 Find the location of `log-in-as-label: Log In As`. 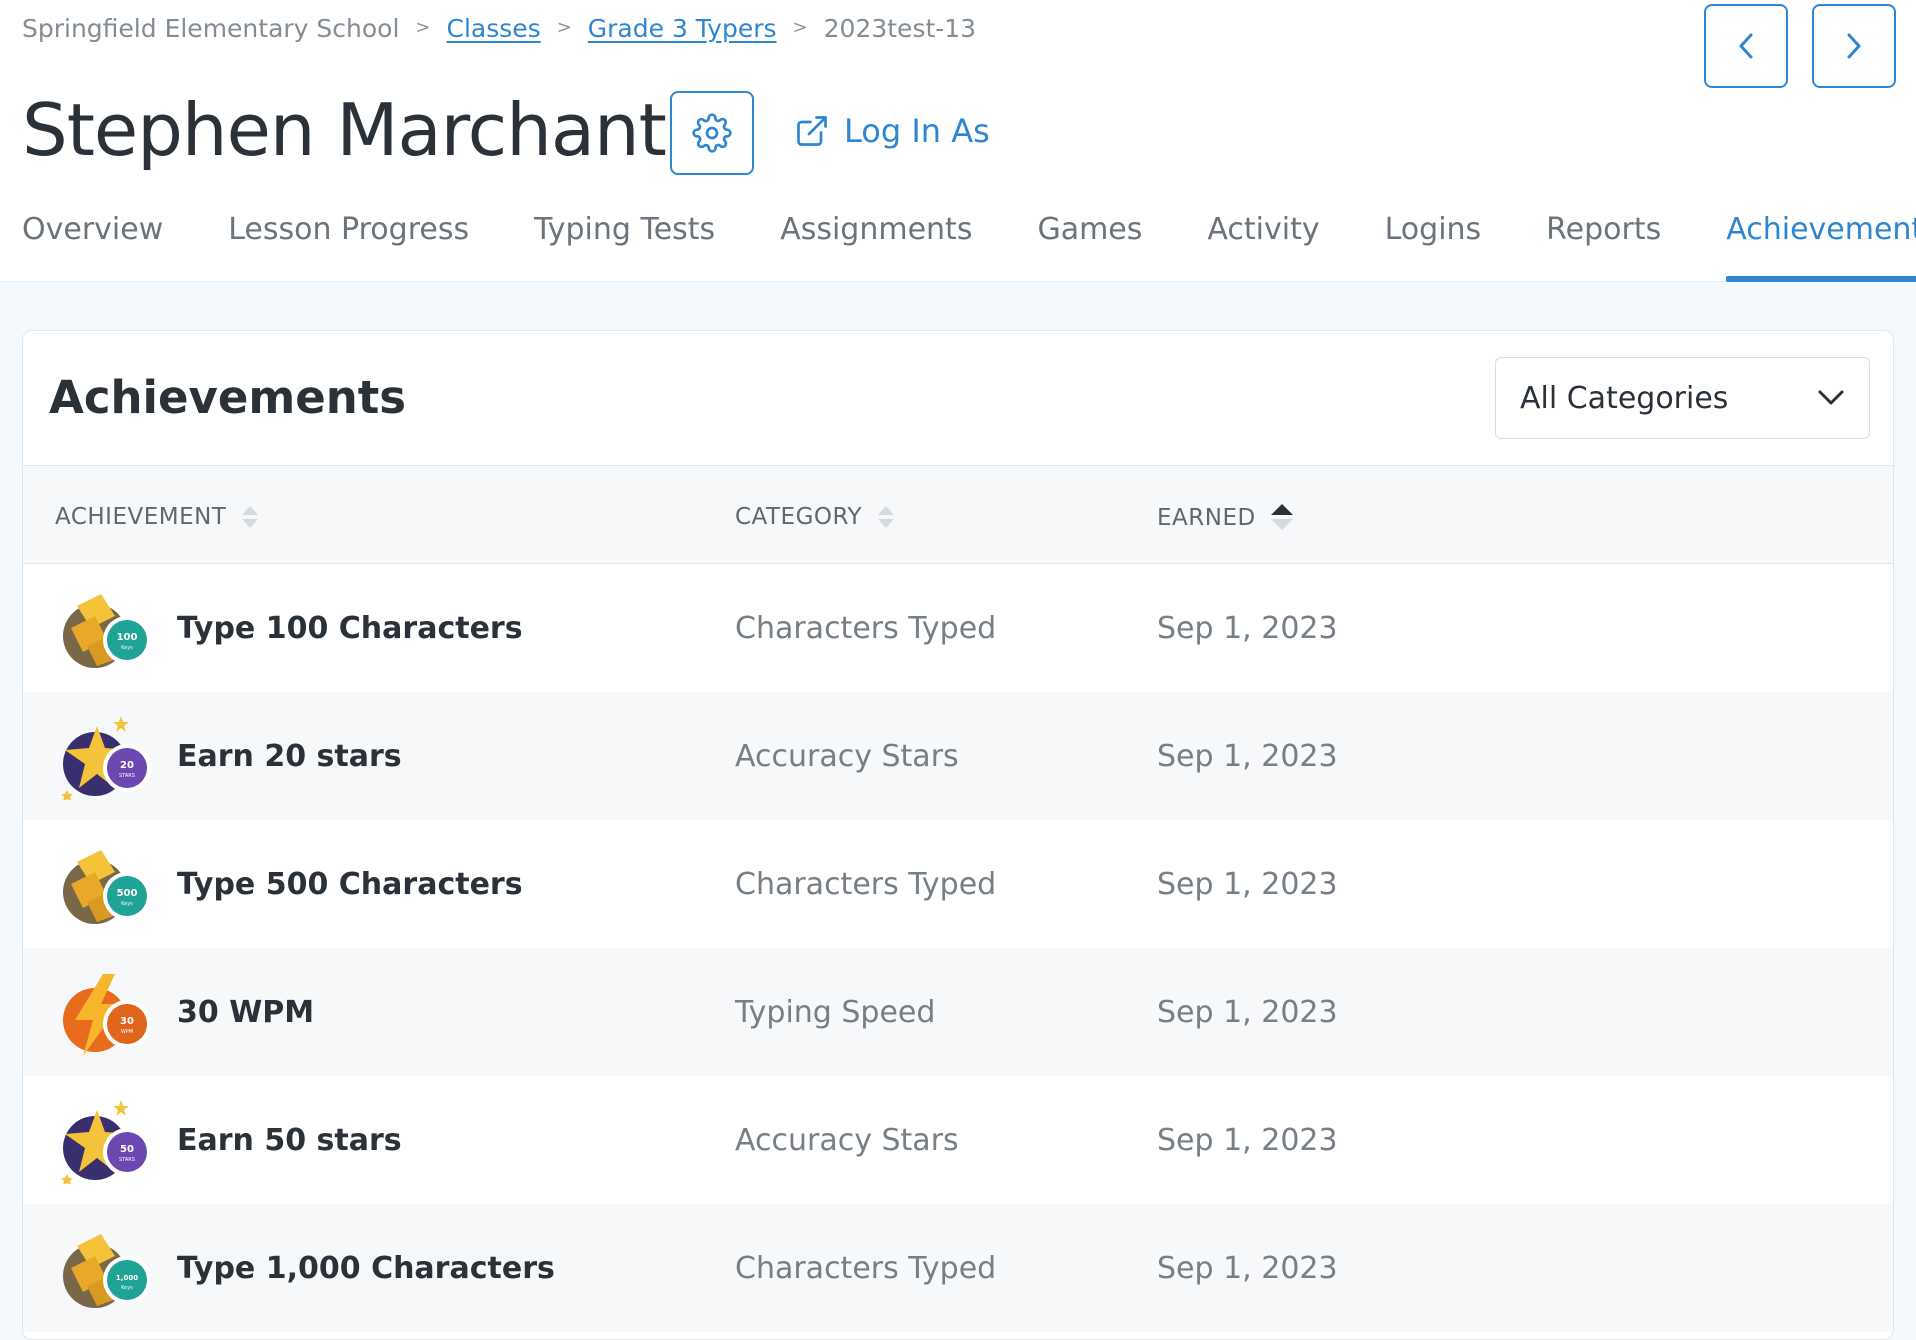

log-in-as-label: Log In As is located at coordinates (917, 131).